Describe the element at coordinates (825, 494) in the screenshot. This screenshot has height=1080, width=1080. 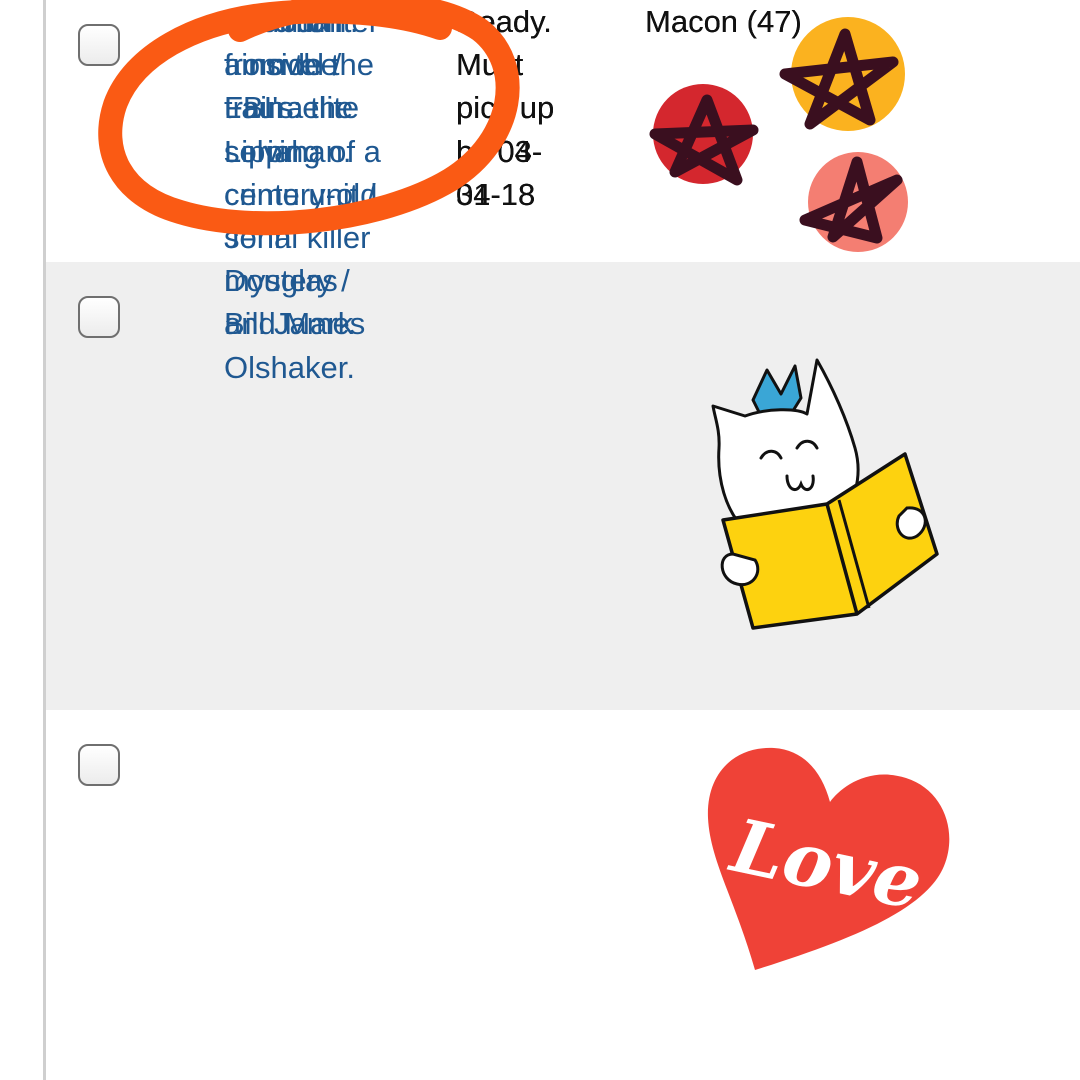
I see `cat-reading-book-sticker` at that location.